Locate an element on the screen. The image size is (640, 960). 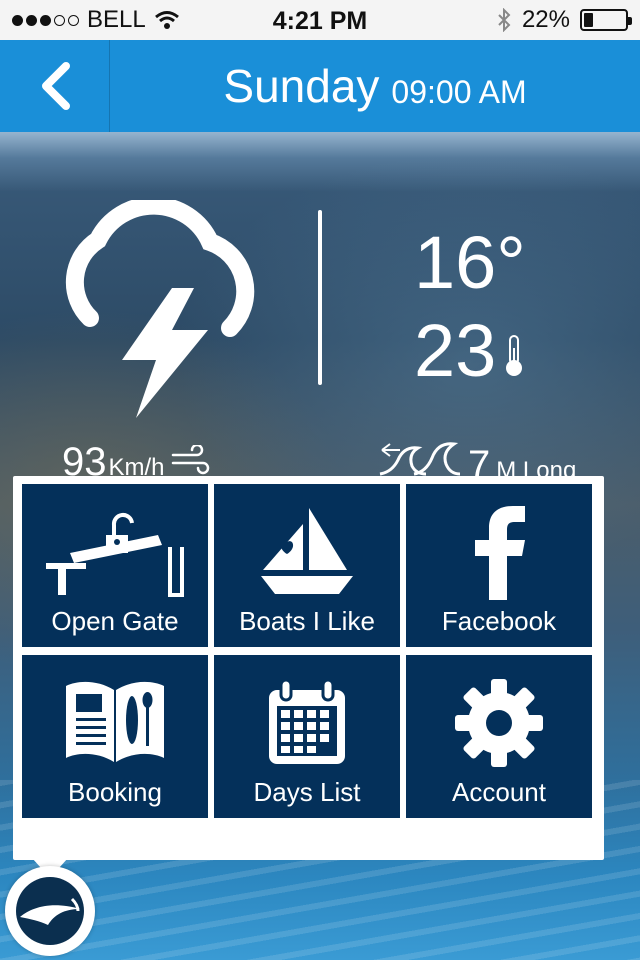
open-gate-button: Open Gate is located at coordinates (115, 565).